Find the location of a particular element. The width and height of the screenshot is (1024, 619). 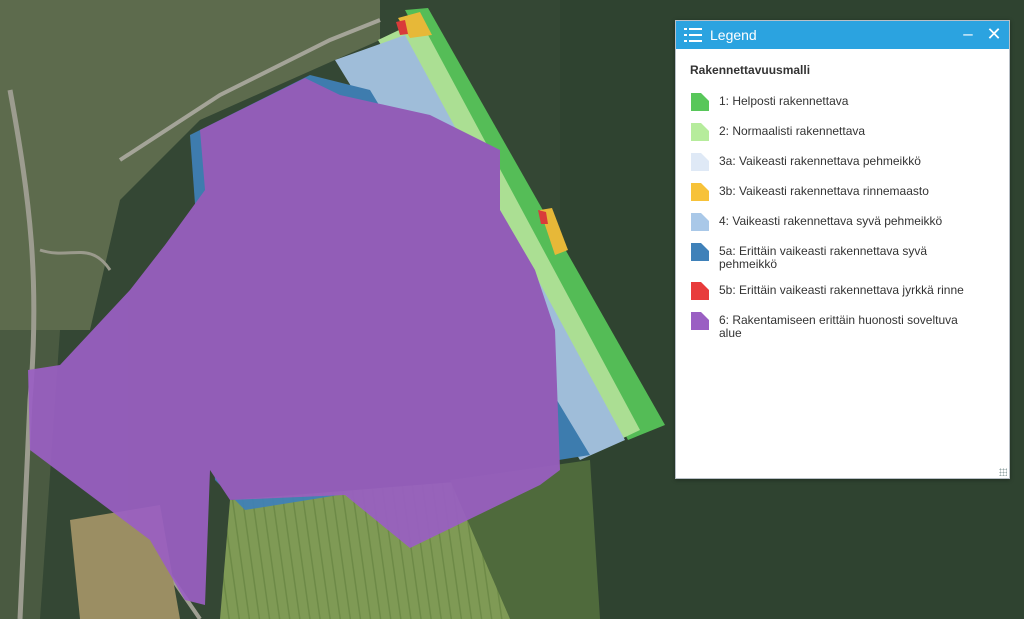

legend-title: Legend is located at coordinates (733, 35).